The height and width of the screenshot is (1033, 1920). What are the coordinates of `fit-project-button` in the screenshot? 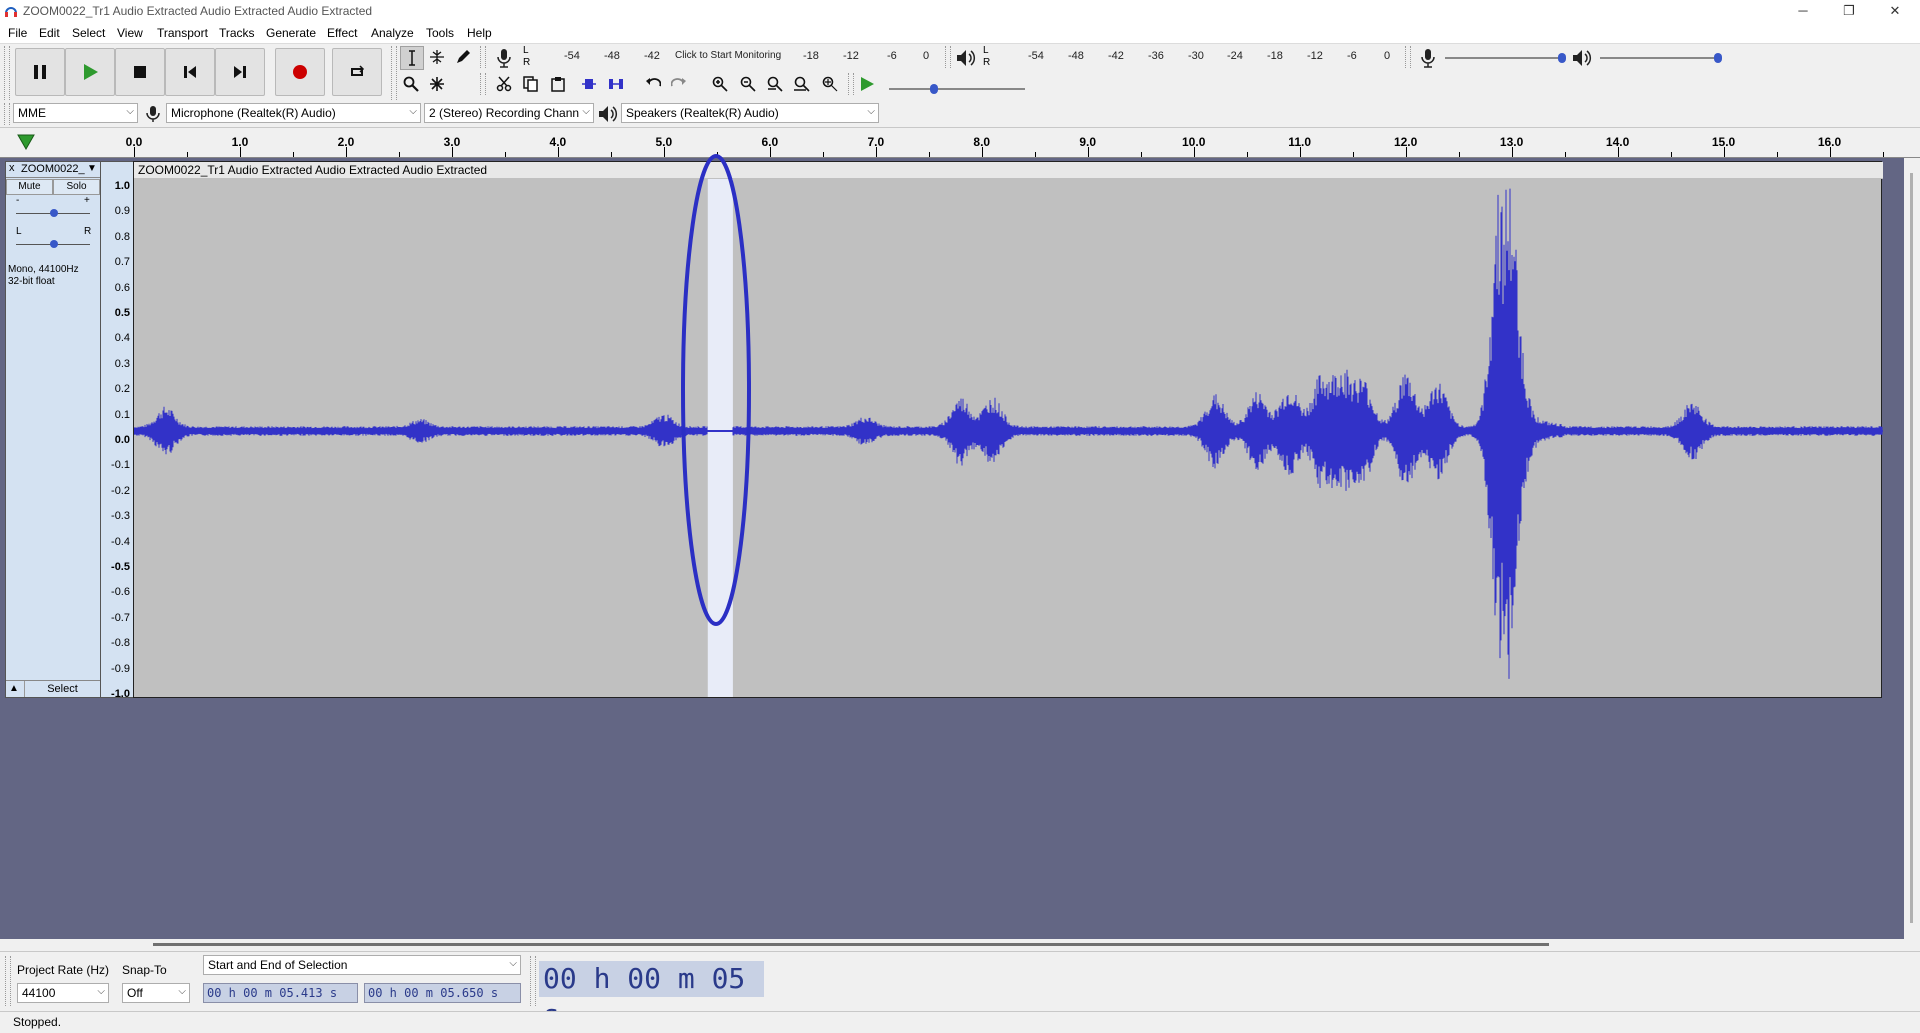 It's located at (803, 85).